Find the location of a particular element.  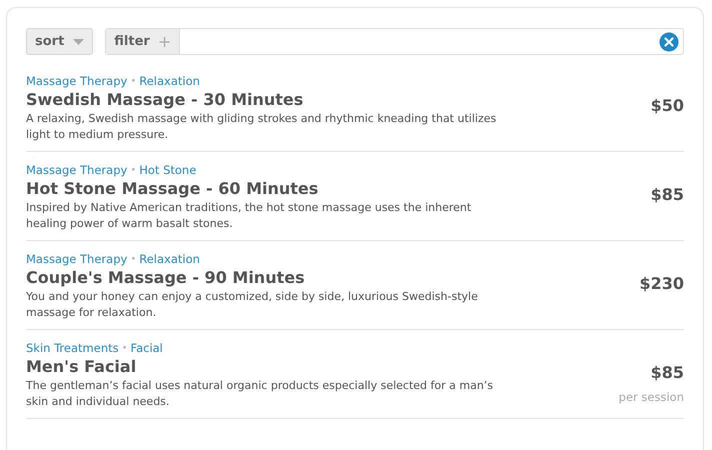

service-description: A relaxing, Swedish massage with gliding strokes and rhythmic kneading that utilizes light to medium pressure. is located at coordinates (262, 127).